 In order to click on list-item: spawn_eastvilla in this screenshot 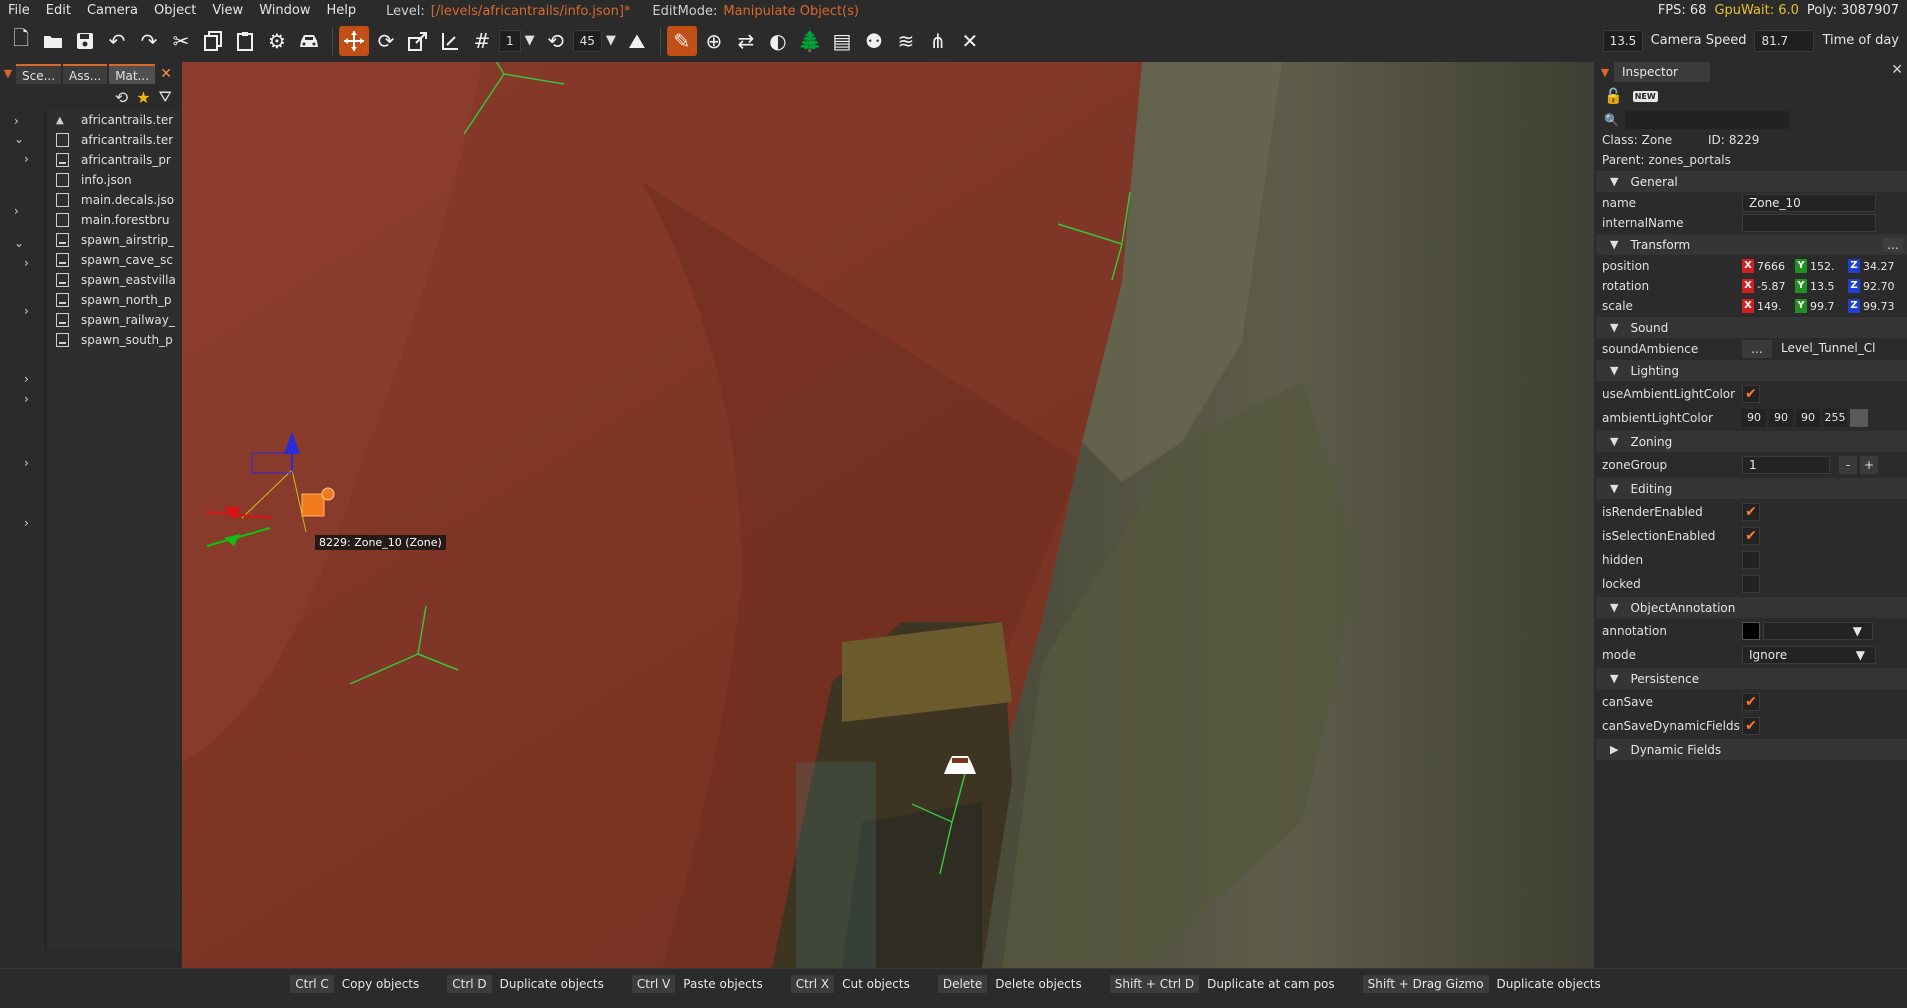, I will do `click(114, 280)`.